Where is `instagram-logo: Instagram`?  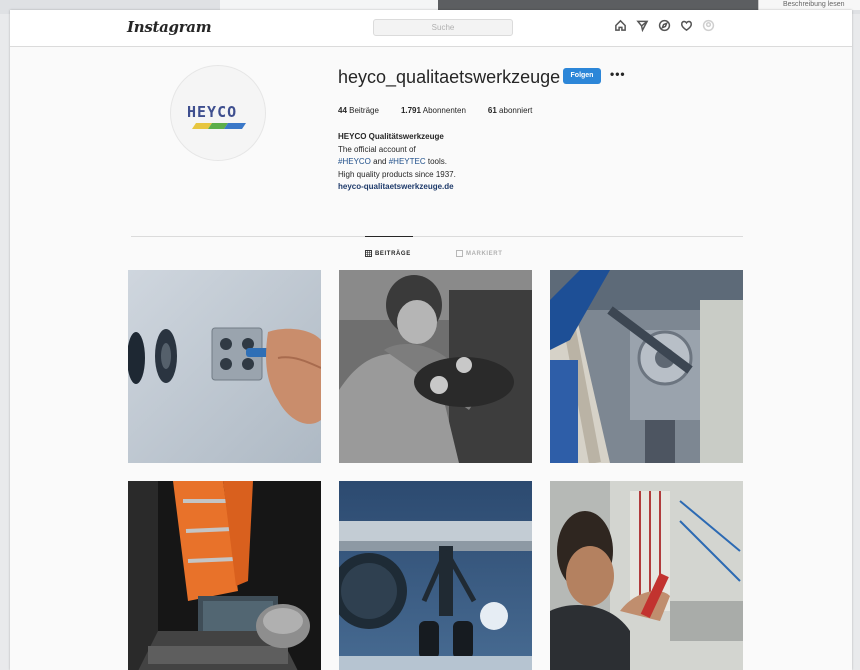 instagram-logo: Instagram is located at coordinates (169, 27).